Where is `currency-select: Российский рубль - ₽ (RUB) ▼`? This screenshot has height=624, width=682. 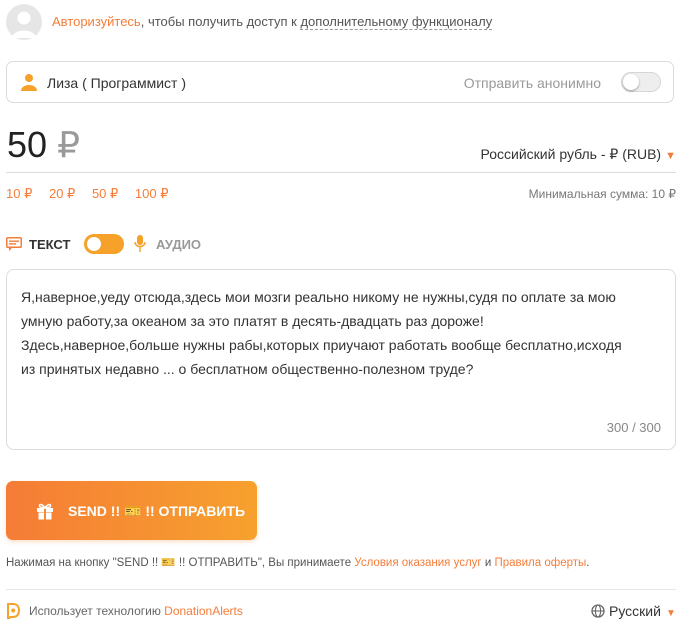 currency-select: Российский рубль - ₽ (RUB) ▼ is located at coordinates (578, 154).